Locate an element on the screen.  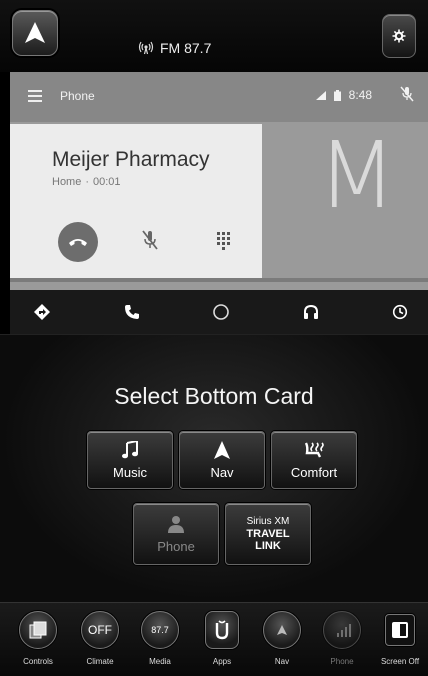
nav-button-recents is located at coordinates (400, 312).